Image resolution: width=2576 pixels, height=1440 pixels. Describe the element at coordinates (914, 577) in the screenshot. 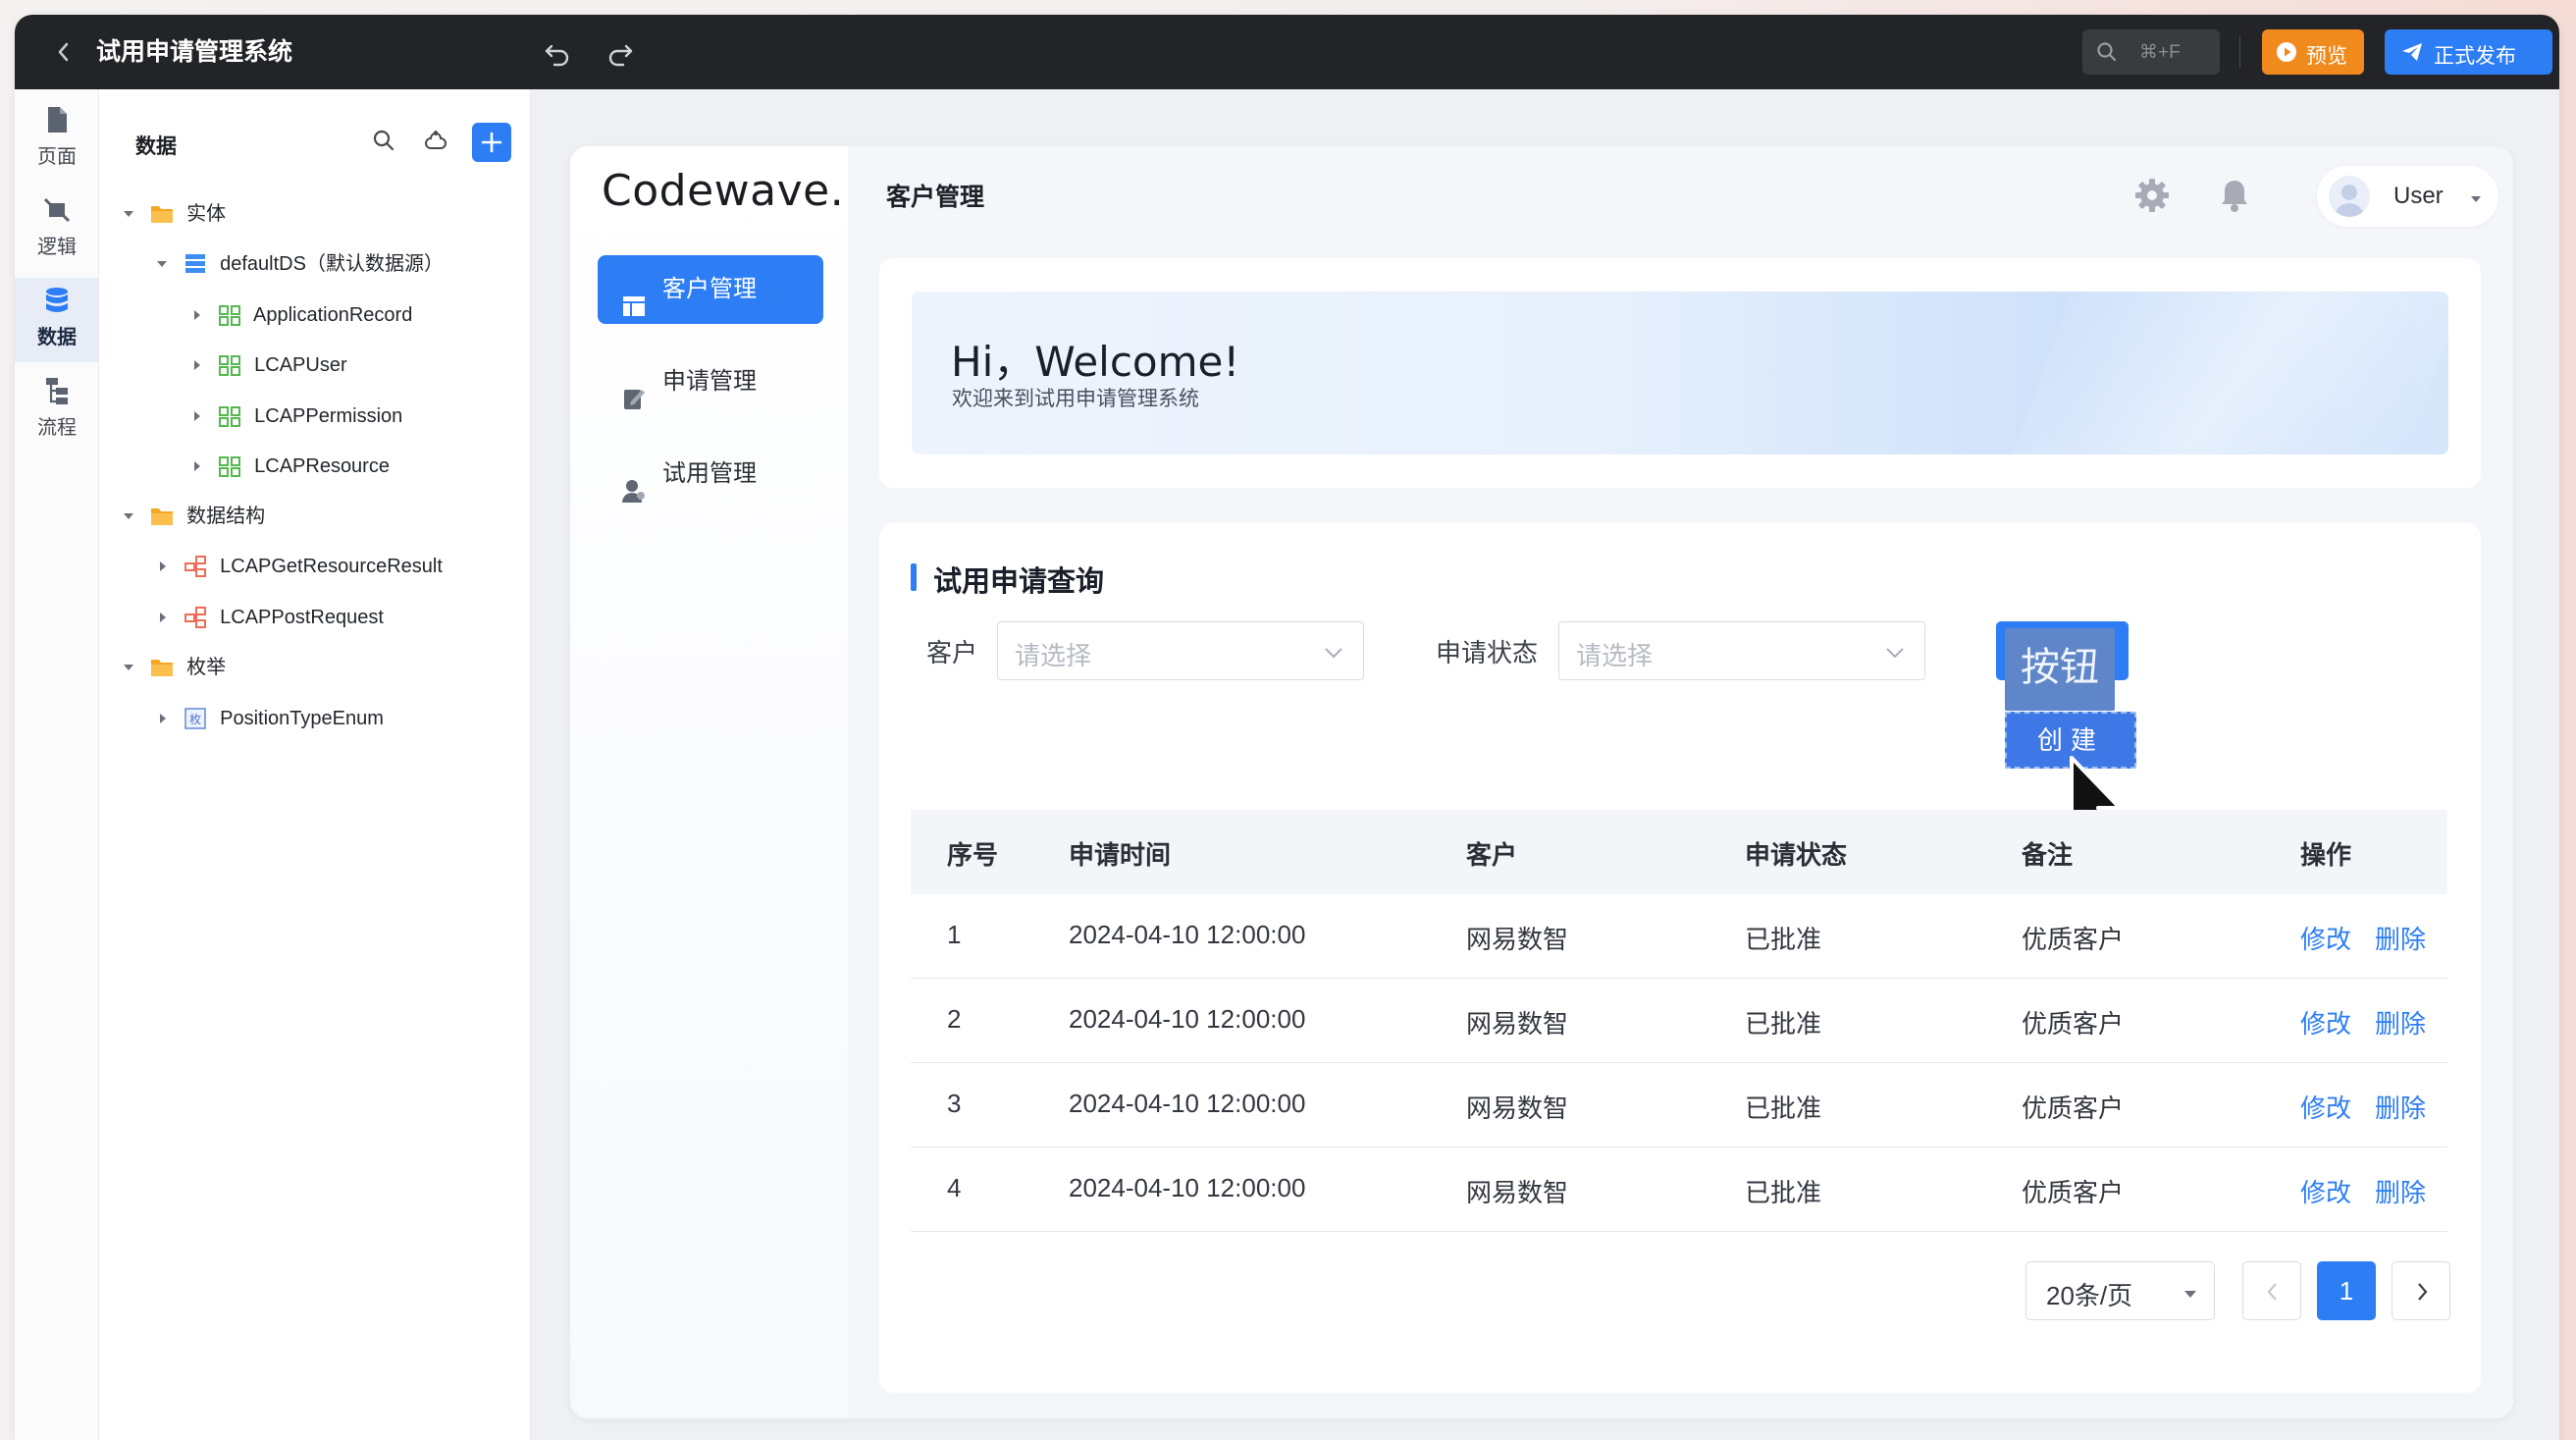

I see `title-accent-bar` at that location.